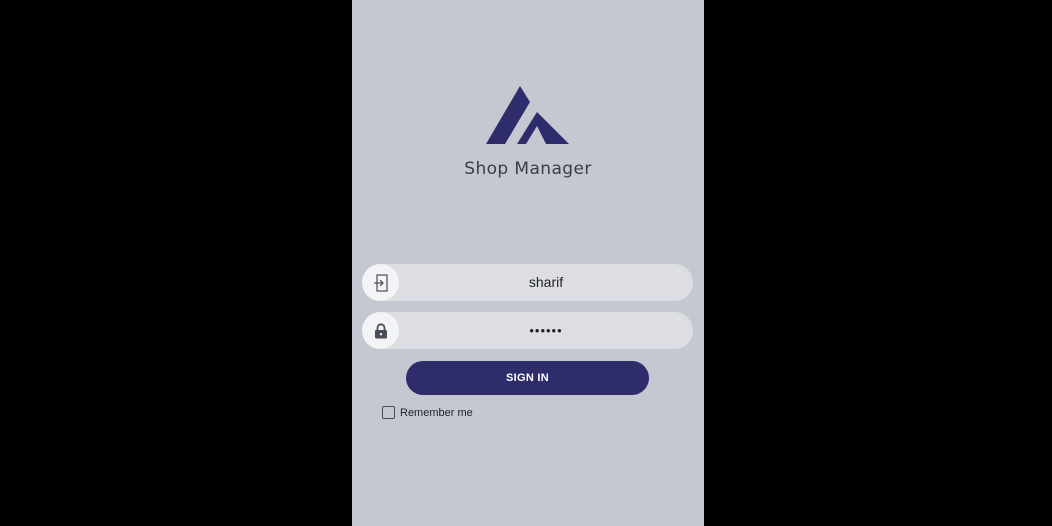 The width and height of the screenshot is (1052, 526). What do you see at coordinates (436, 412) in the screenshot?
I see `remember-me-label: Remember me` at bounding box center [436, 412].